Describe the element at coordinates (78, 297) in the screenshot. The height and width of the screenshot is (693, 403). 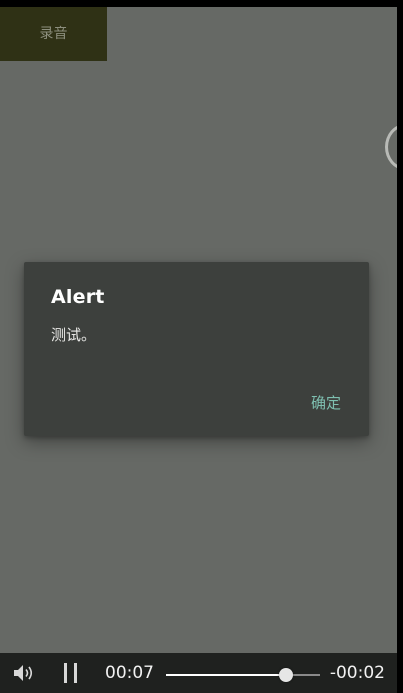
I see `dialog-title: Alert` at that location.